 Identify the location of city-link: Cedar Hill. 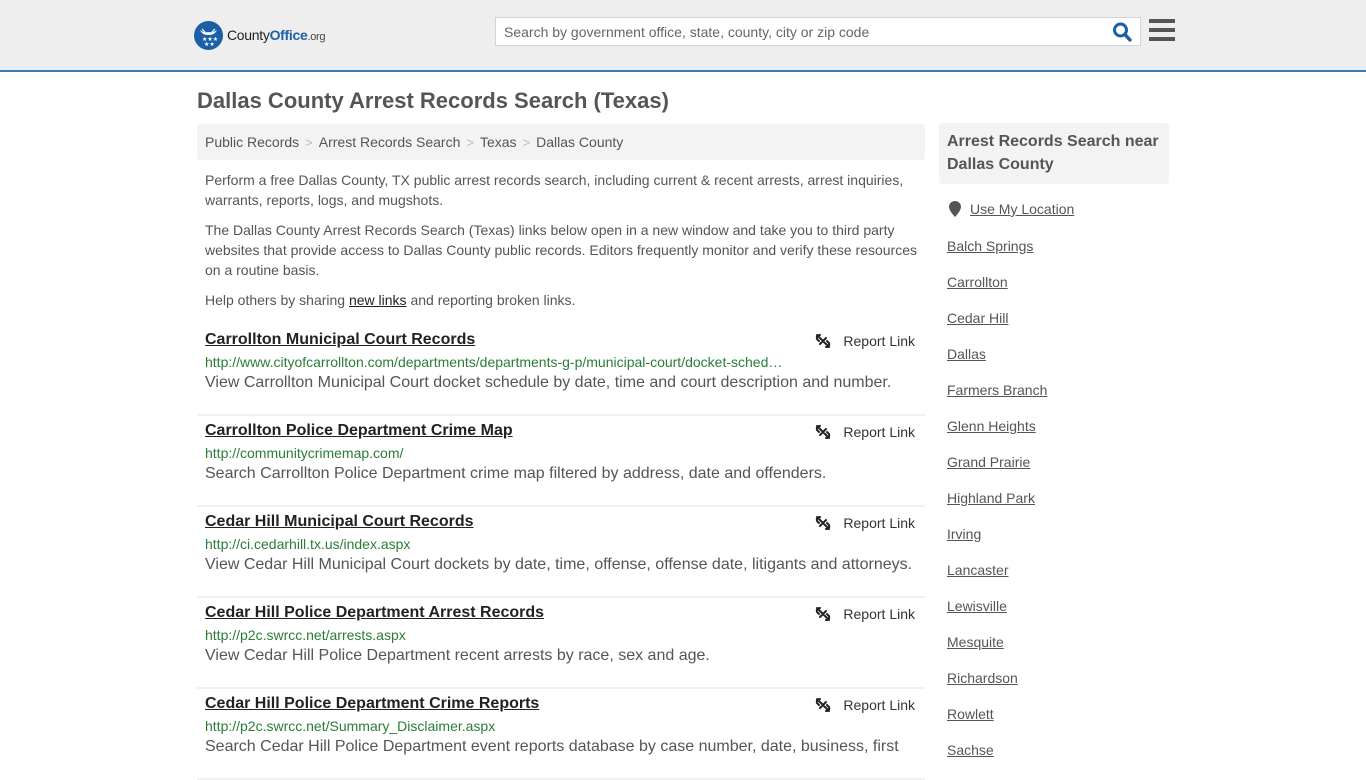
(977, 318).